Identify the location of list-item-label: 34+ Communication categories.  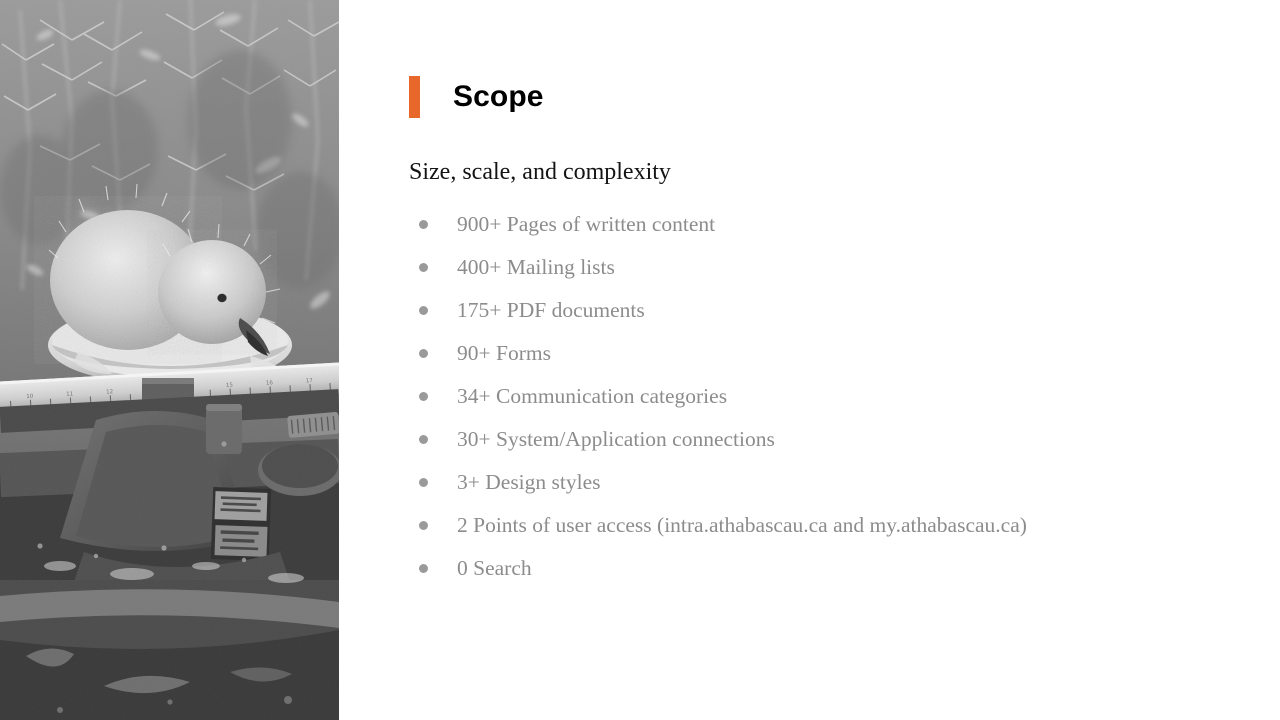
(592, 396).